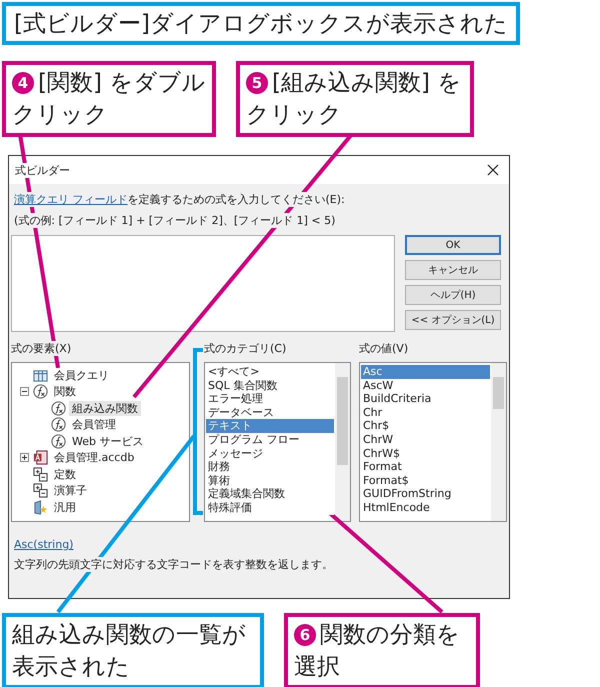 The height and width of the screenshot is (687, 600). I want to click on callout-text: [組み込み関数] を, so click(367, 83).